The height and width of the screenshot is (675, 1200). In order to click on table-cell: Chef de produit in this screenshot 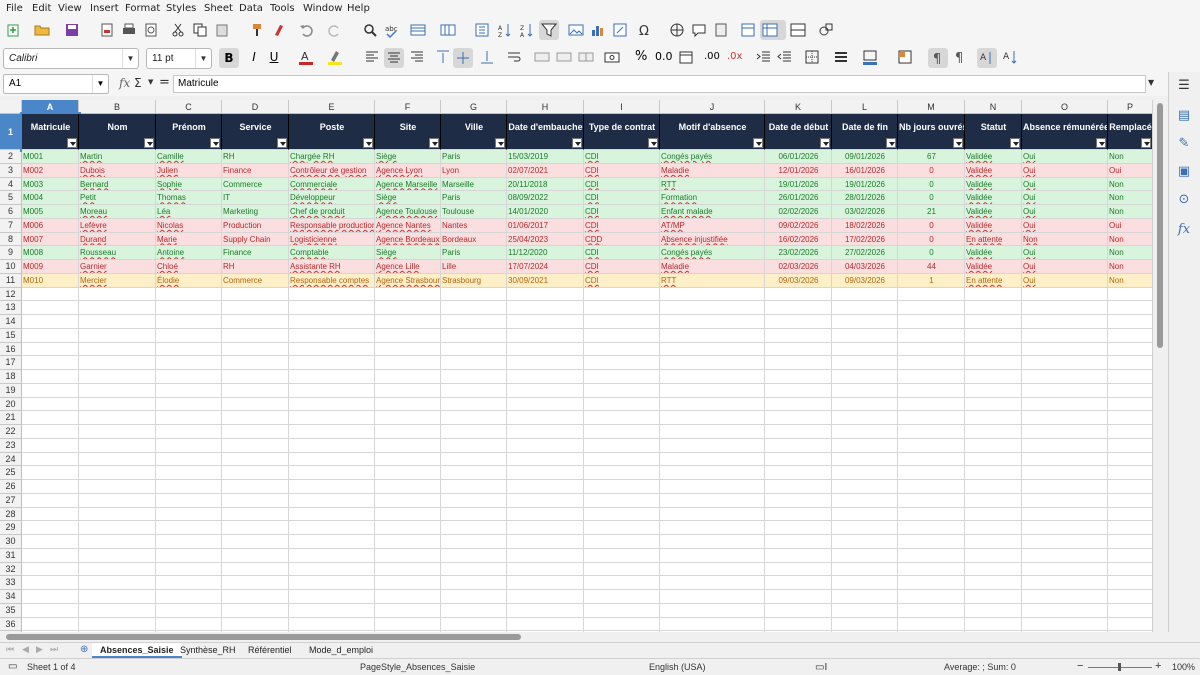, I will do `click(332, 212)`.